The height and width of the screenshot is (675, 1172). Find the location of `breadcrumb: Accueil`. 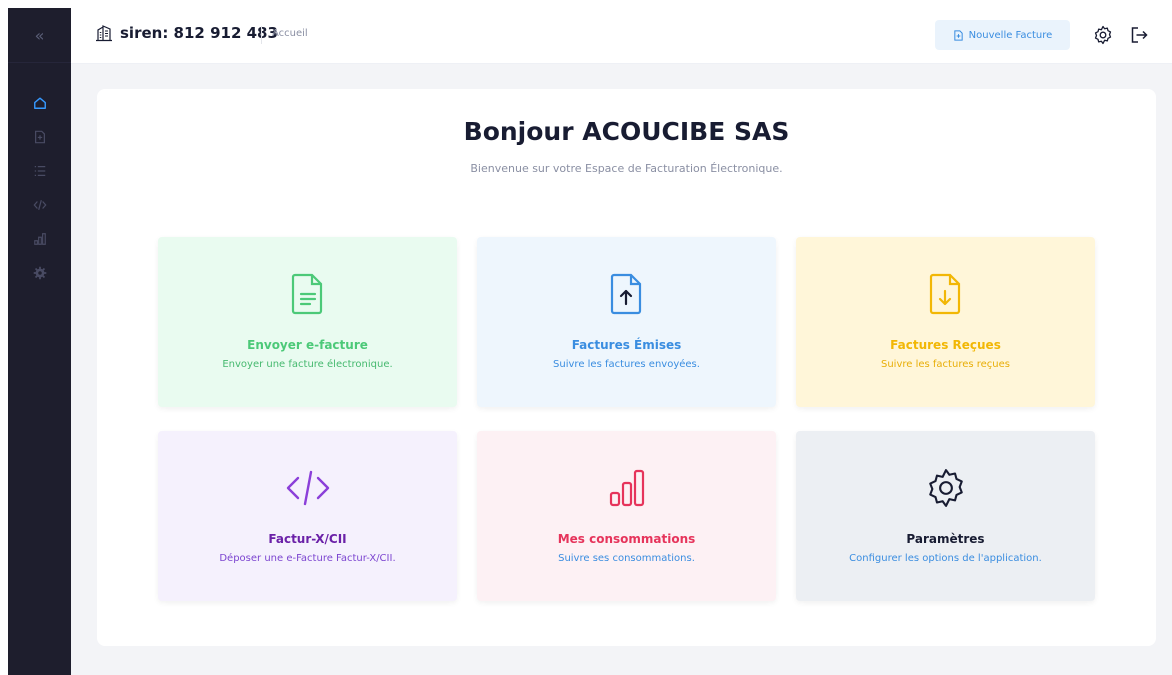

breadcrumb: Accueil is located at coordinates (290, 33).